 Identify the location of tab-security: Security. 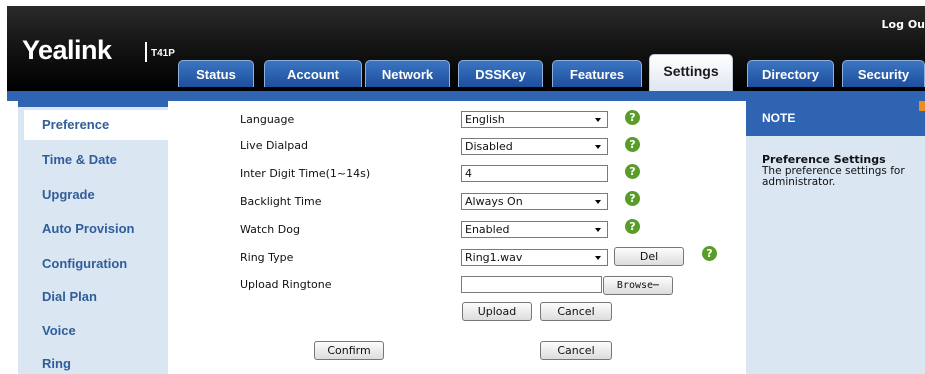
(883, 73).